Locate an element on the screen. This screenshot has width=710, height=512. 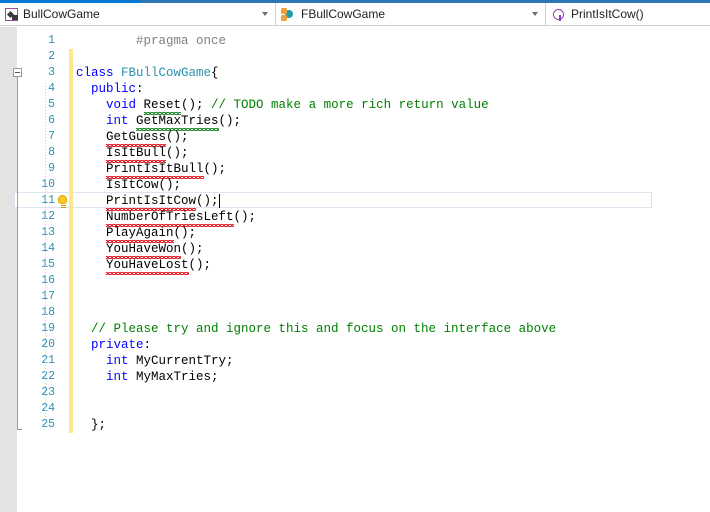
code-line-text: int MyMaxTries; is located at coordinates (162, 377).